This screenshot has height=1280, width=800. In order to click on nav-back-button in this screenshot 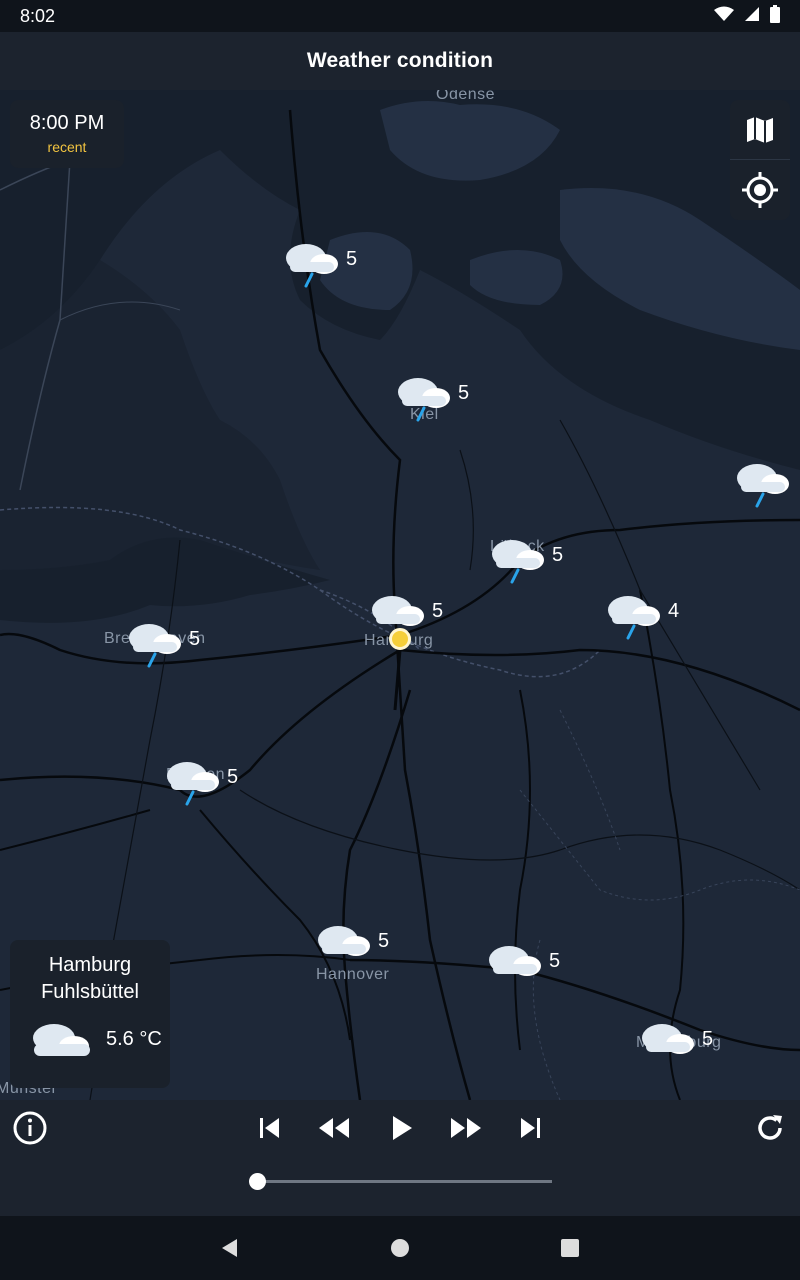, I will do `click(230, 1248)`.